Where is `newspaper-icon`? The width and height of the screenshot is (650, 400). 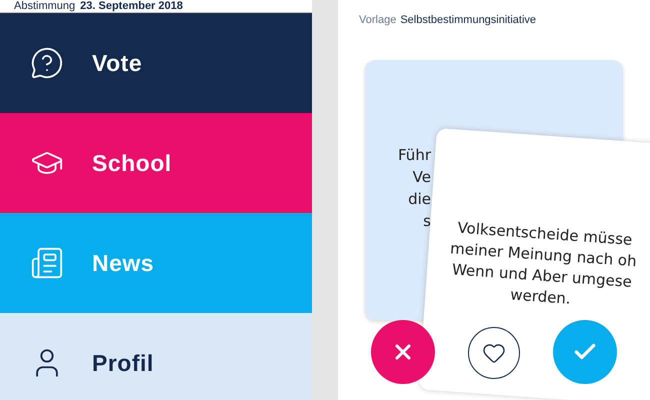
newspaper-icon is located at coordinates (47, 263).